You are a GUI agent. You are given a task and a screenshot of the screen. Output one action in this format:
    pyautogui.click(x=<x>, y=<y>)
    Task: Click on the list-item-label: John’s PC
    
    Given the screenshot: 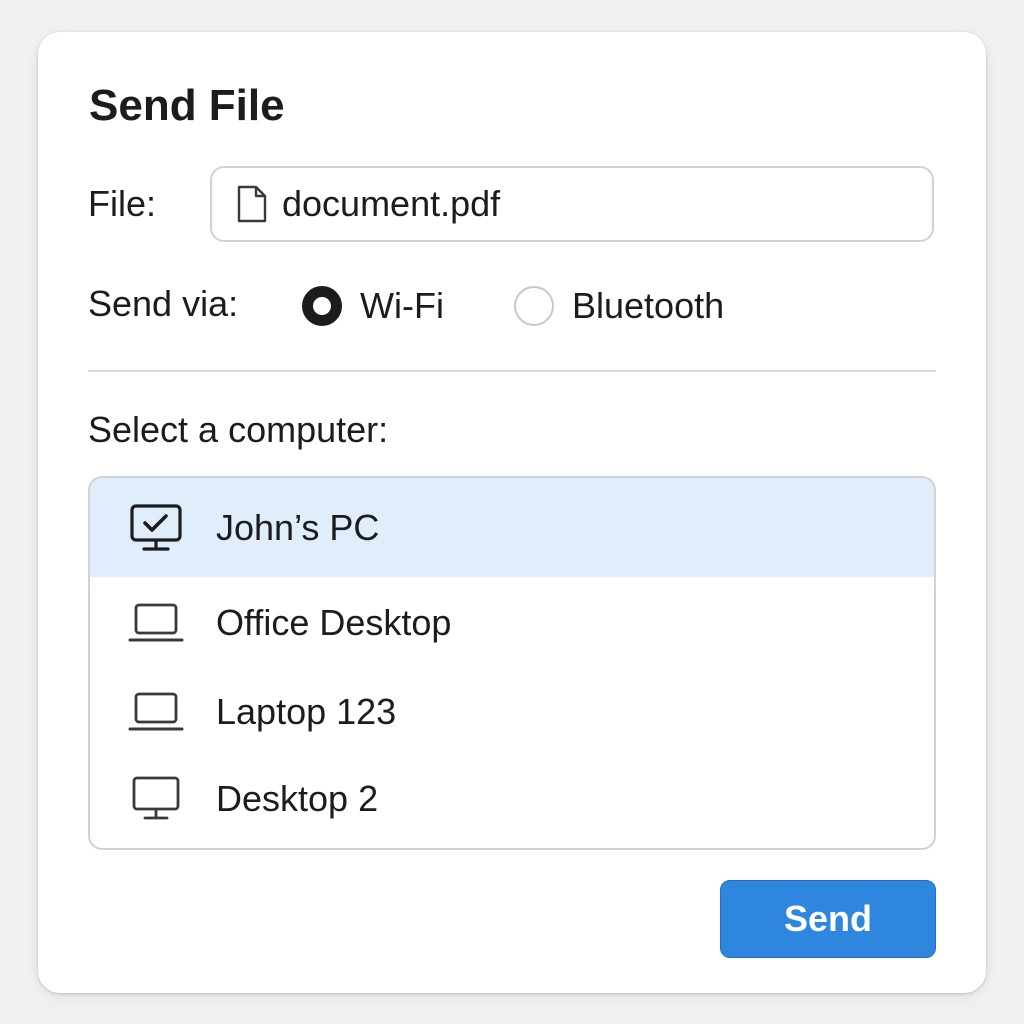 What is the action you would take?
    pyautogui.click(x=298, y=527)
    